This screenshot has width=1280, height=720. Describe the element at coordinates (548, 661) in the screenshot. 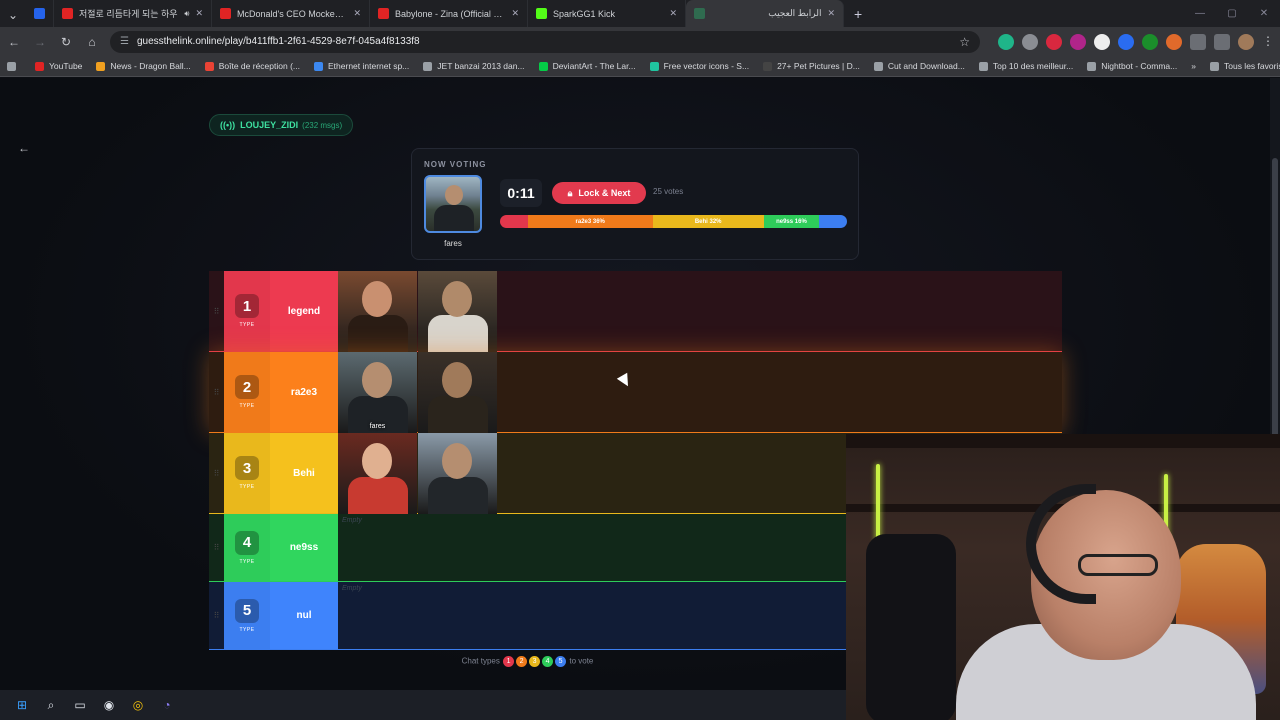

I see `vote-number-badge: 4` at that location.